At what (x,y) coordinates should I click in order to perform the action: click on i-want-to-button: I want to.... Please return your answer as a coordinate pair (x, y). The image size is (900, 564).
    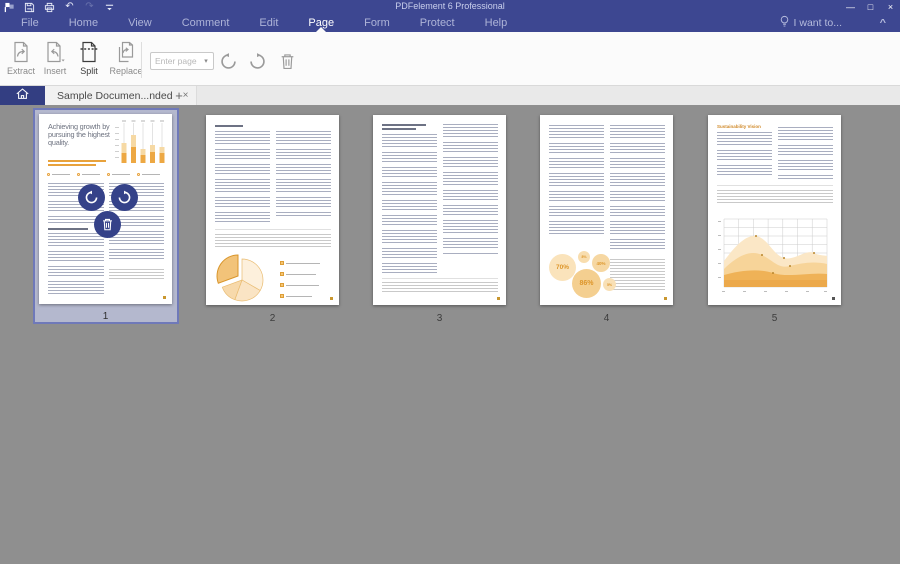
    Looking at the image, I should click on (810, 23).